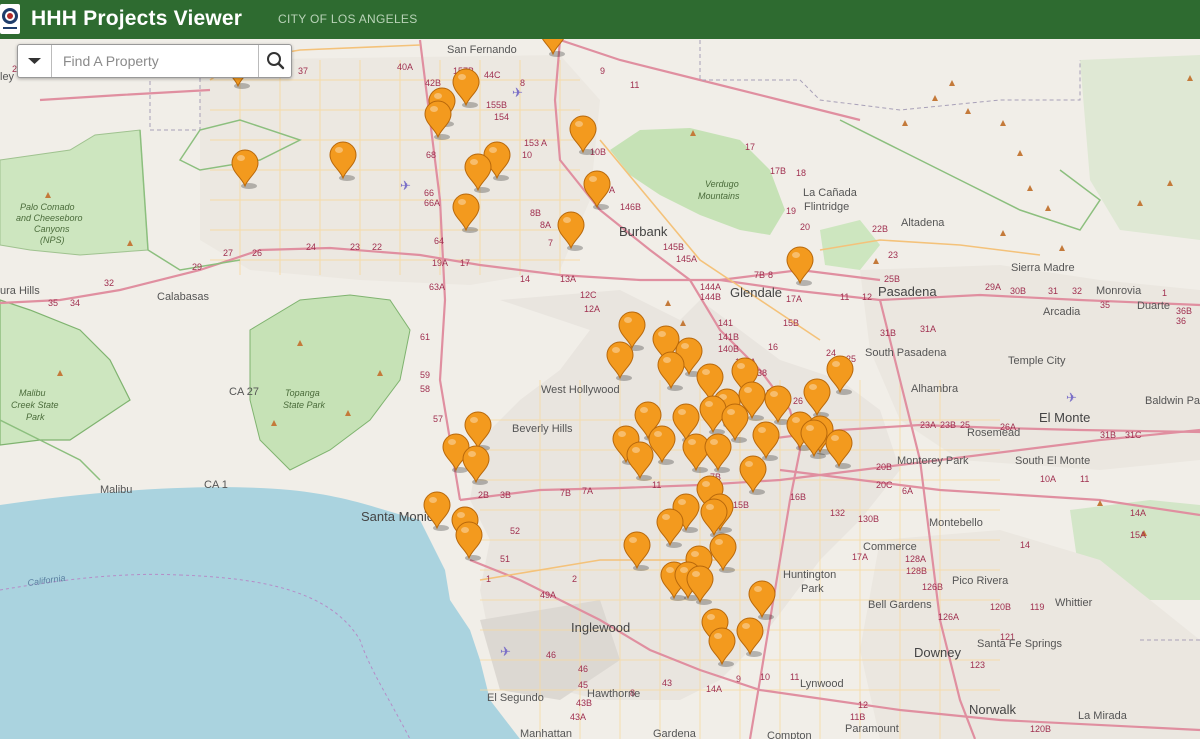  What do you see at coordinates (956, 523) in the screenshot?
I see `svg-text: Montebello` at bounding box center [956, 523].